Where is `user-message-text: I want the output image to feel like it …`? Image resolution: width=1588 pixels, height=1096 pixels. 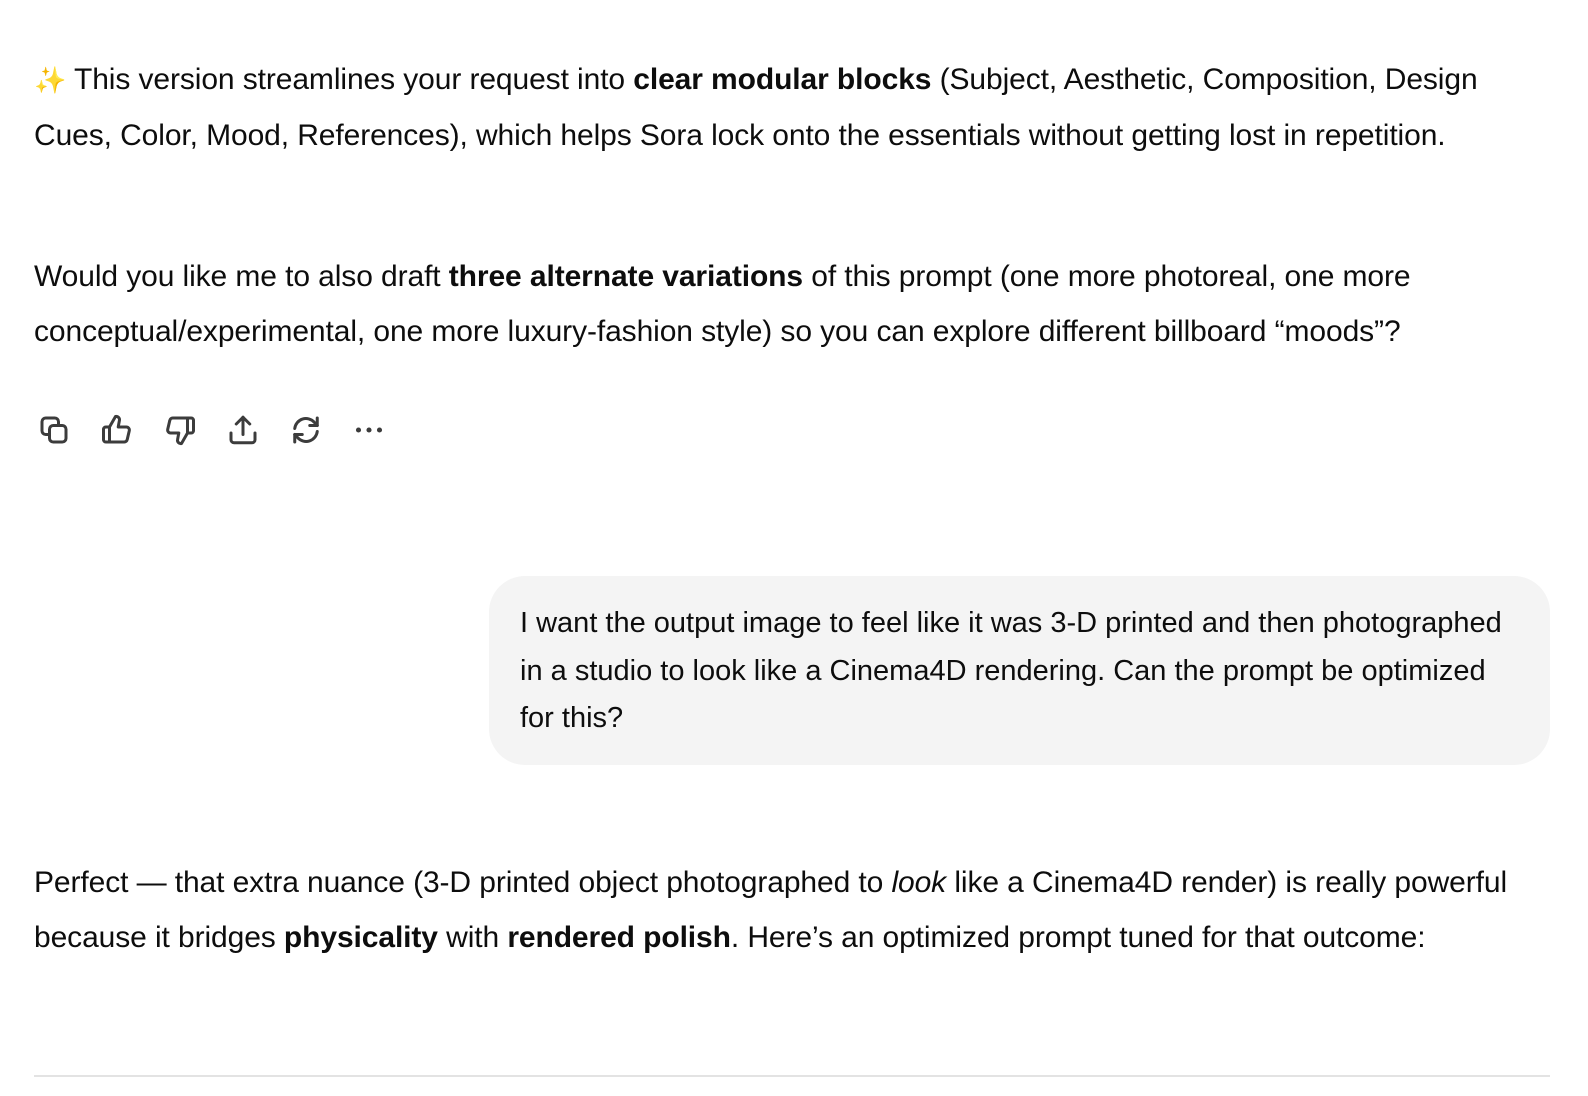
user-message-text: I want the output image to feel like it … is located at coordinates (1011, 670).